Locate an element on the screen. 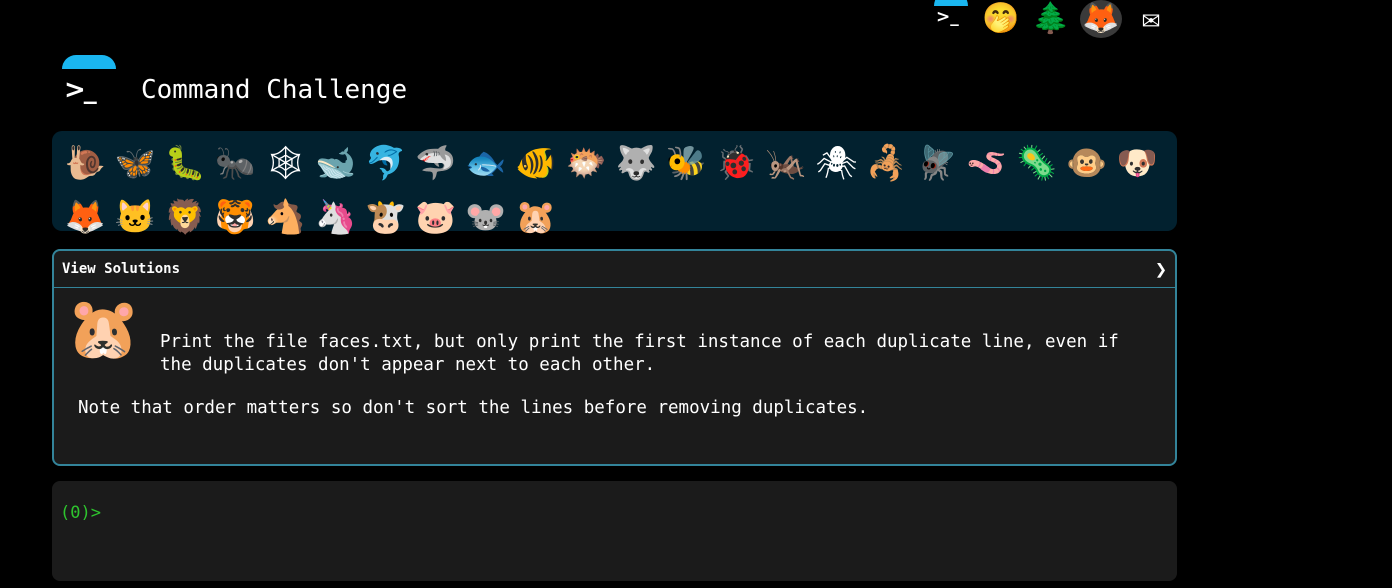  envelope-icon: ✉ is located at coordinates (1151, 19).